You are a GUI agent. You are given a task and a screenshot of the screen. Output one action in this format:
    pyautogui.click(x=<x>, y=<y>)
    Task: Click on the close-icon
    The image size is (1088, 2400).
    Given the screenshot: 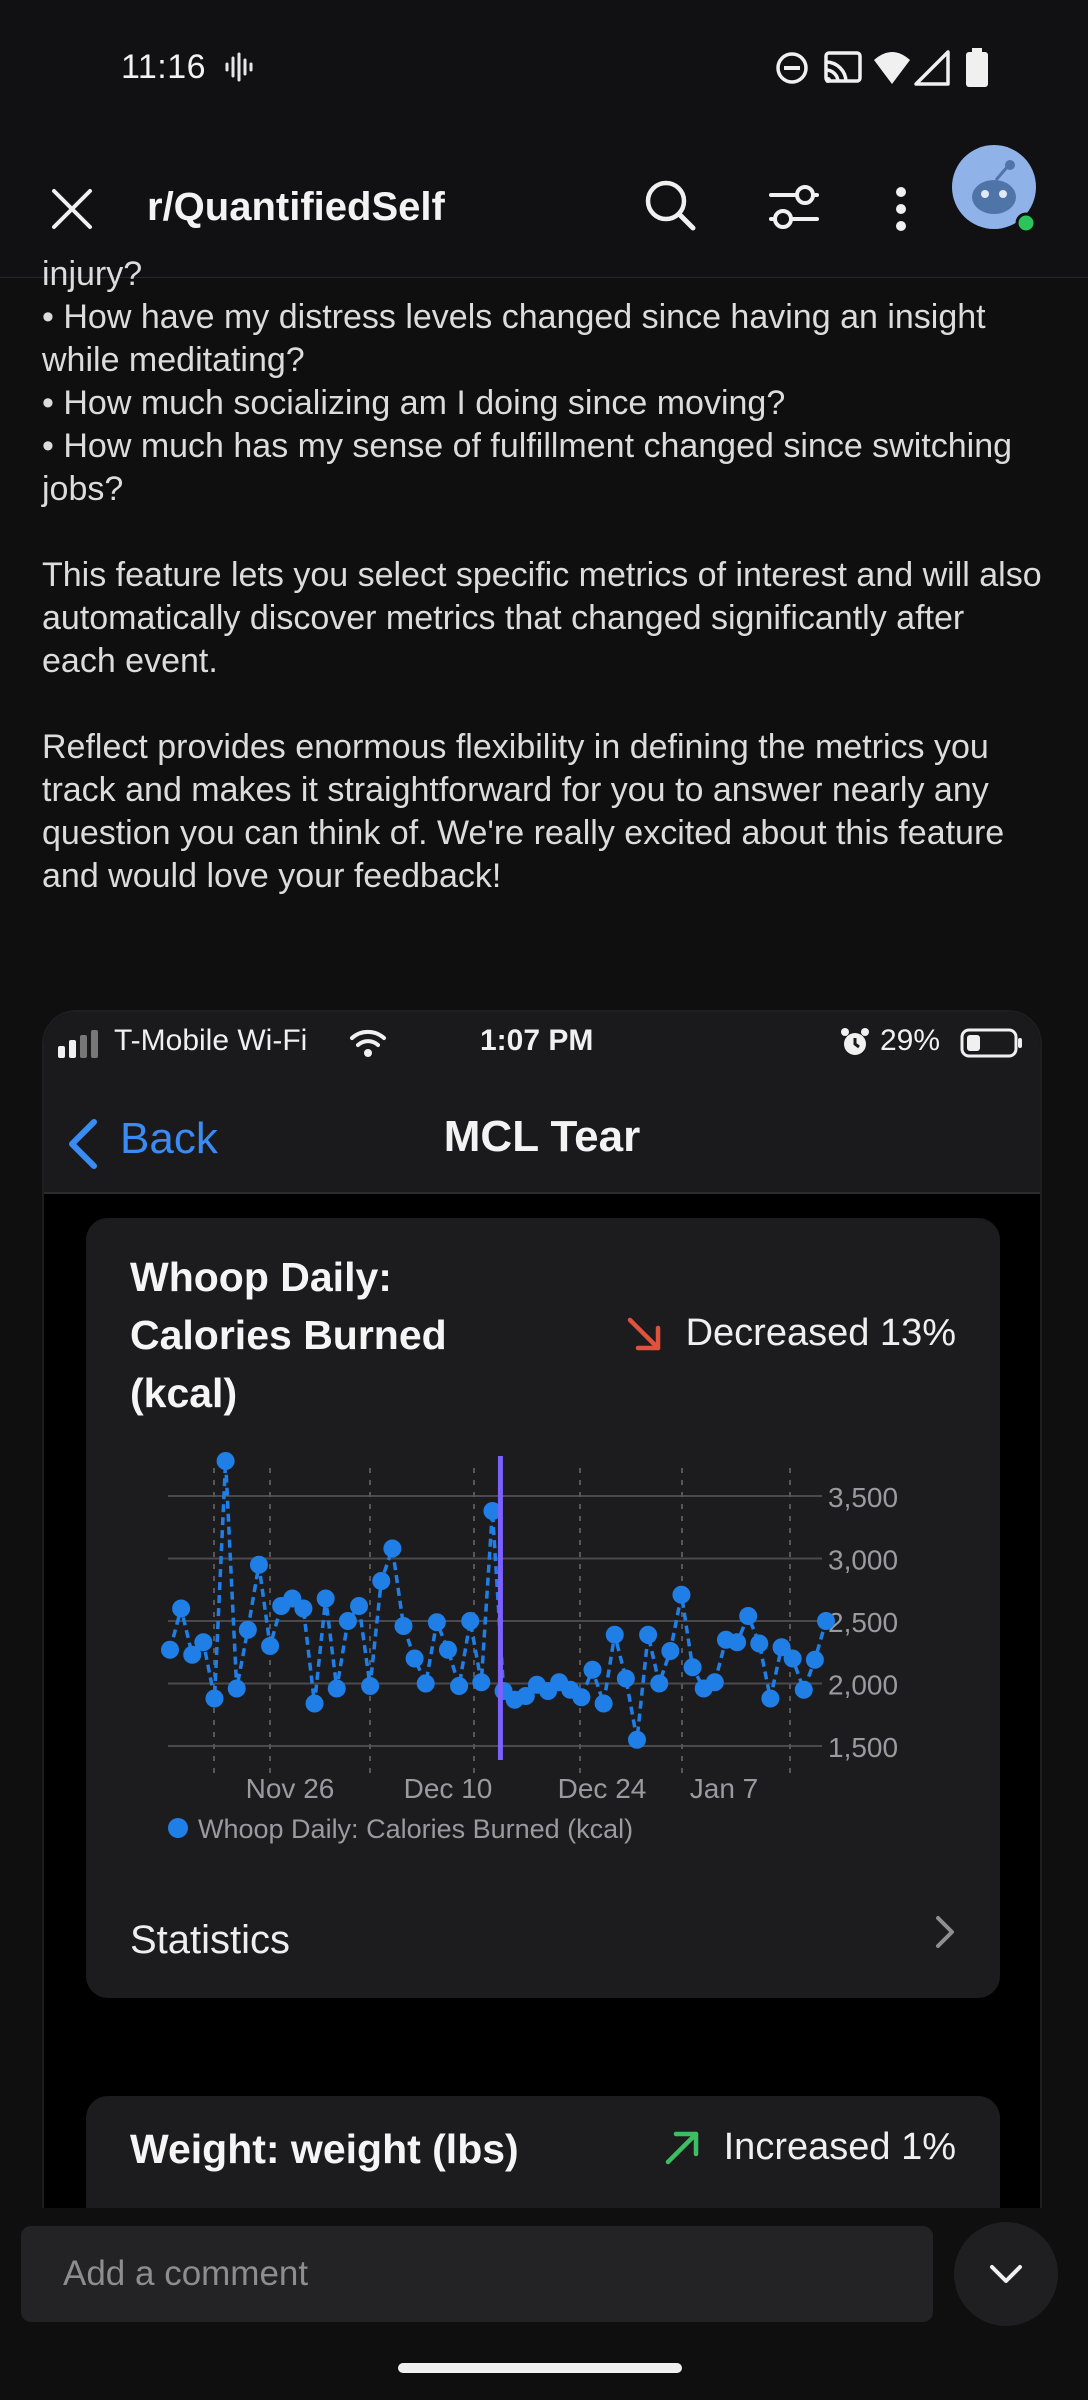 What is the action you would take?
    pyautogui.click(x=72, y=209)
    